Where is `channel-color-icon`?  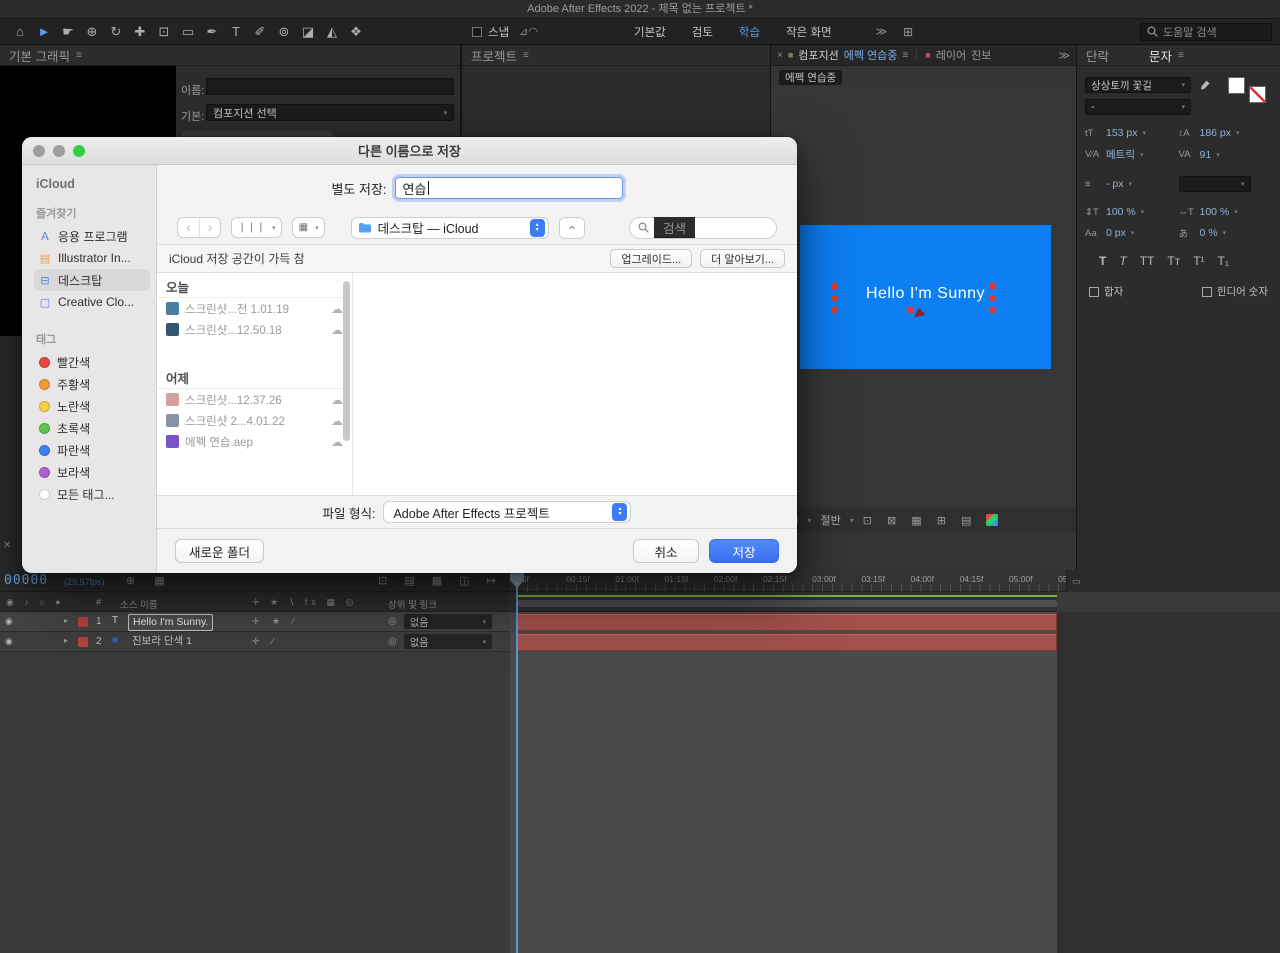 channel-color-icon is located at coordinates (992, 520).